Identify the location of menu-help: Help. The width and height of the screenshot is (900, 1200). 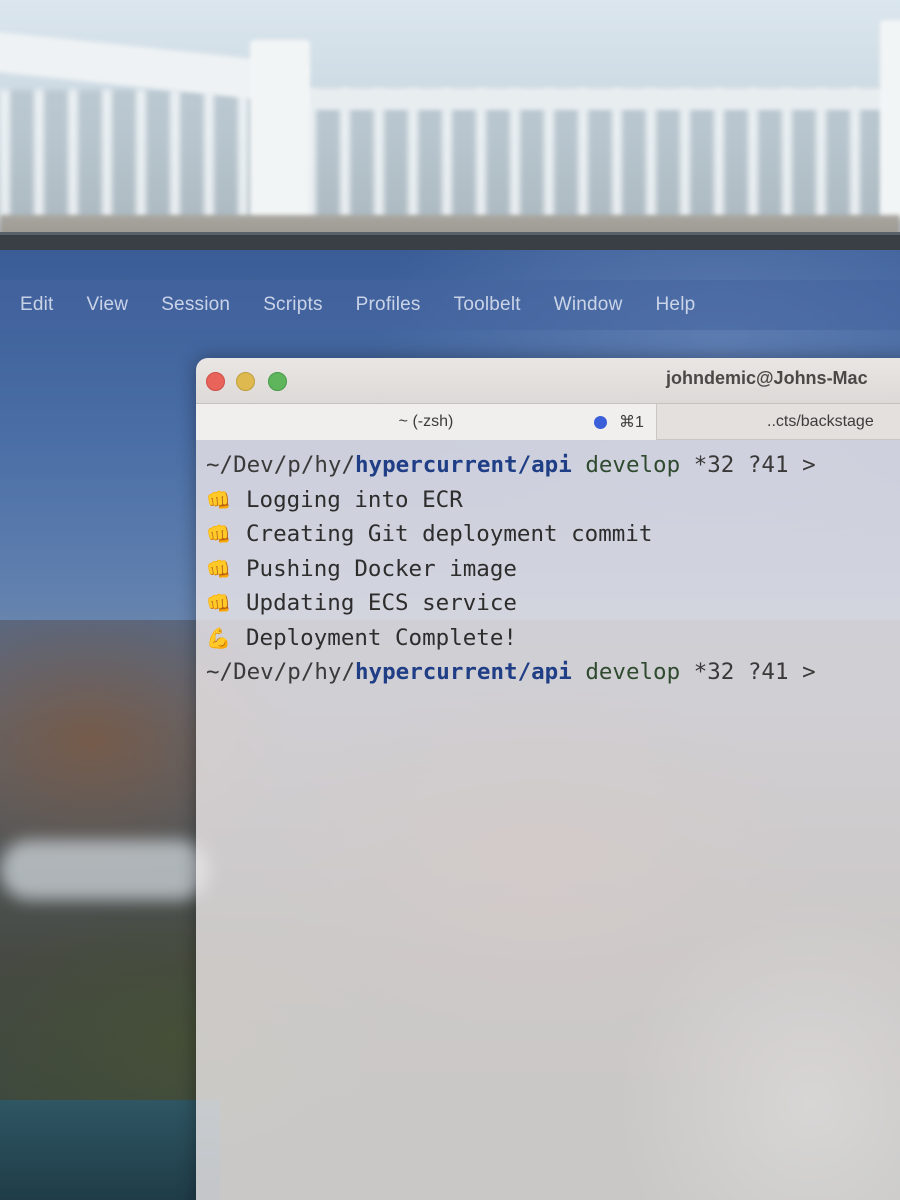
(676, 305).